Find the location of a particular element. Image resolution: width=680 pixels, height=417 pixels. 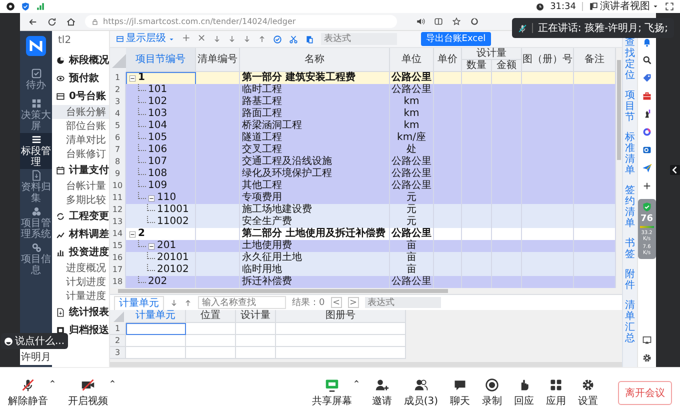

table-row: 6 105 隧道工程 km/座 is located at coordinates (363, 138).